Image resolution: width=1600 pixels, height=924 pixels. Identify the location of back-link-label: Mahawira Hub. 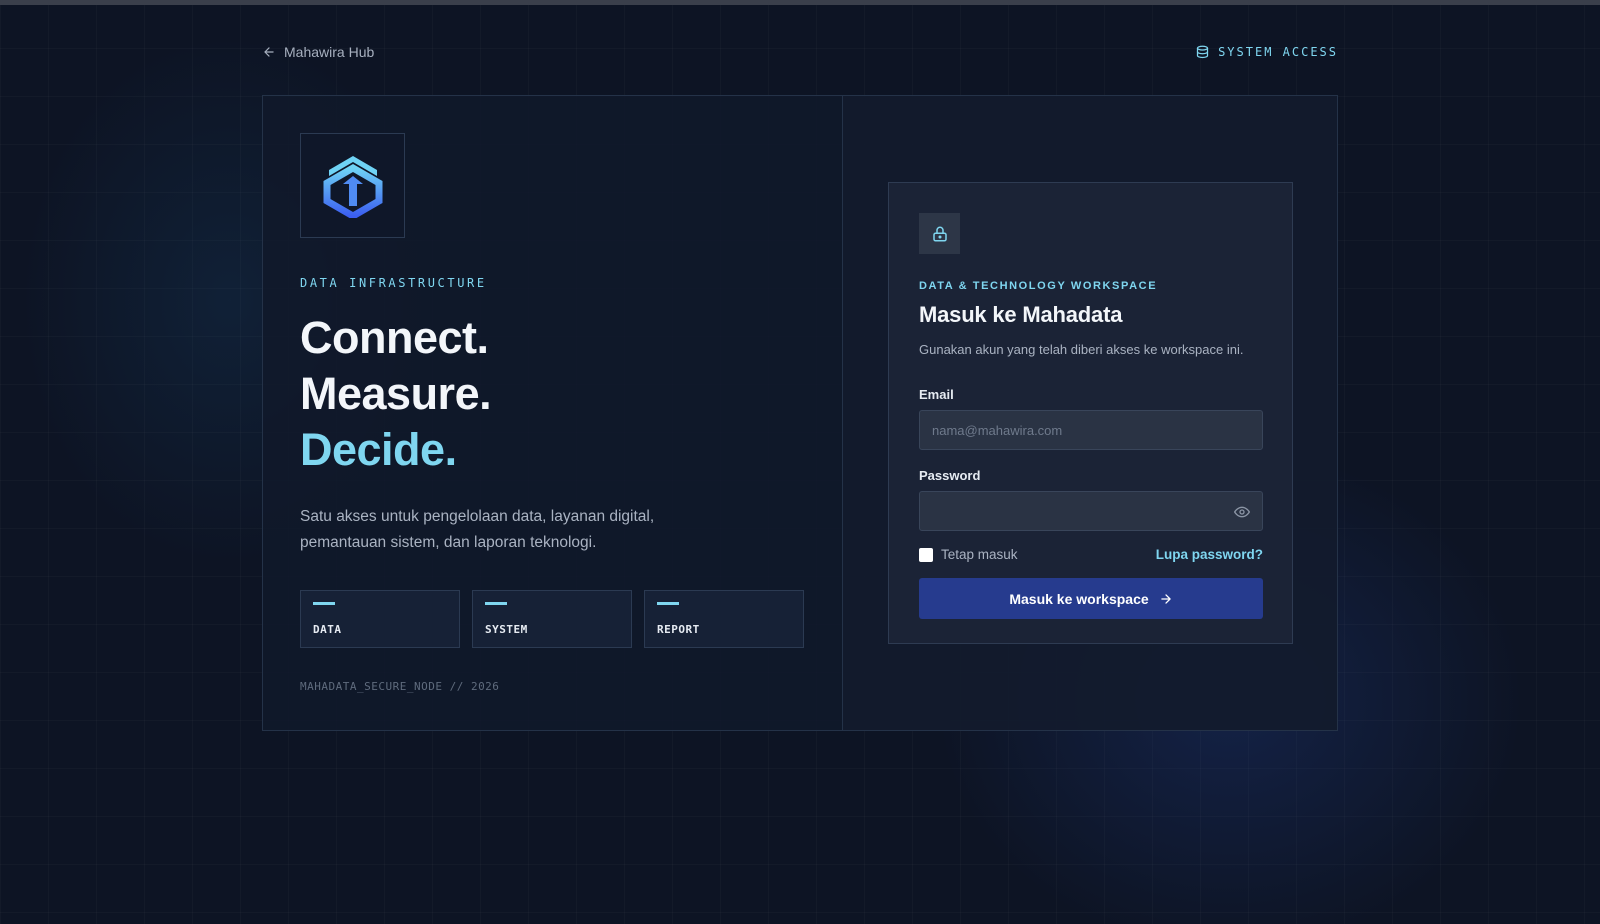
(329, 52).